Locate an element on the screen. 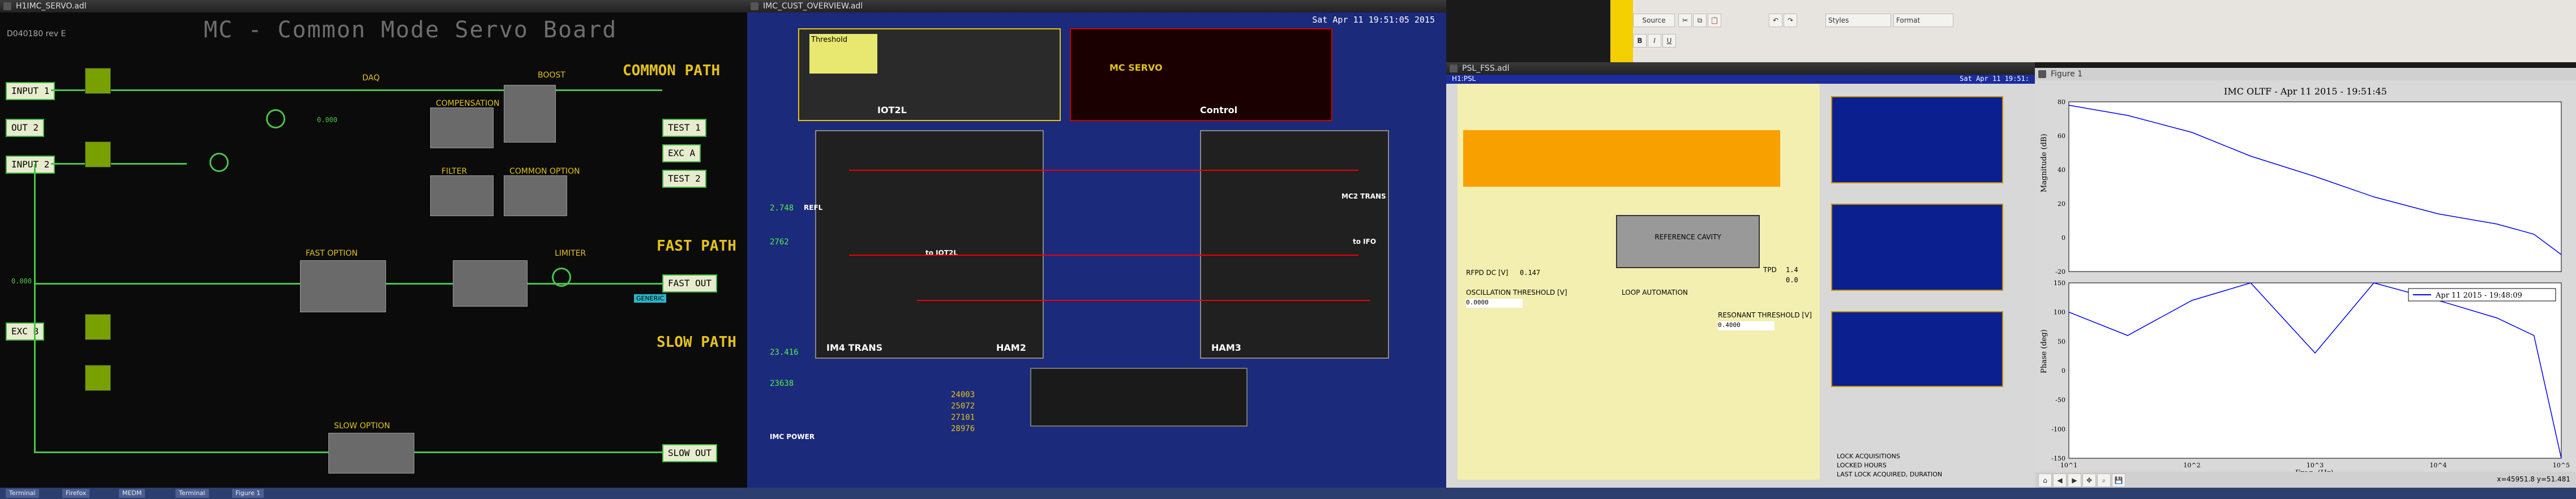 The image size is (2576, 499). temperature-strip is located at coordinates (1917, 139).